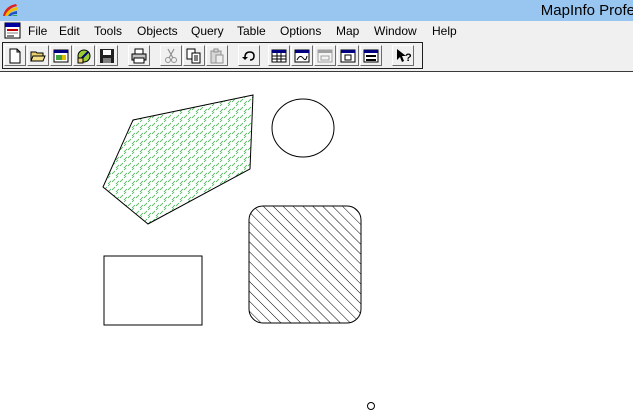 Image resolution: width=633 pixels, height=418 pixels. I want to click on menu-query: Query, so click(207, 31).